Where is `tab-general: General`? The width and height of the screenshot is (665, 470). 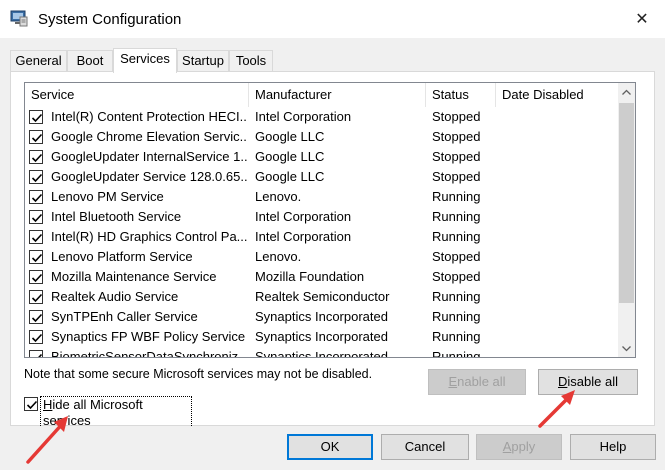
tab-general: General is located at coordinates (38, 61).